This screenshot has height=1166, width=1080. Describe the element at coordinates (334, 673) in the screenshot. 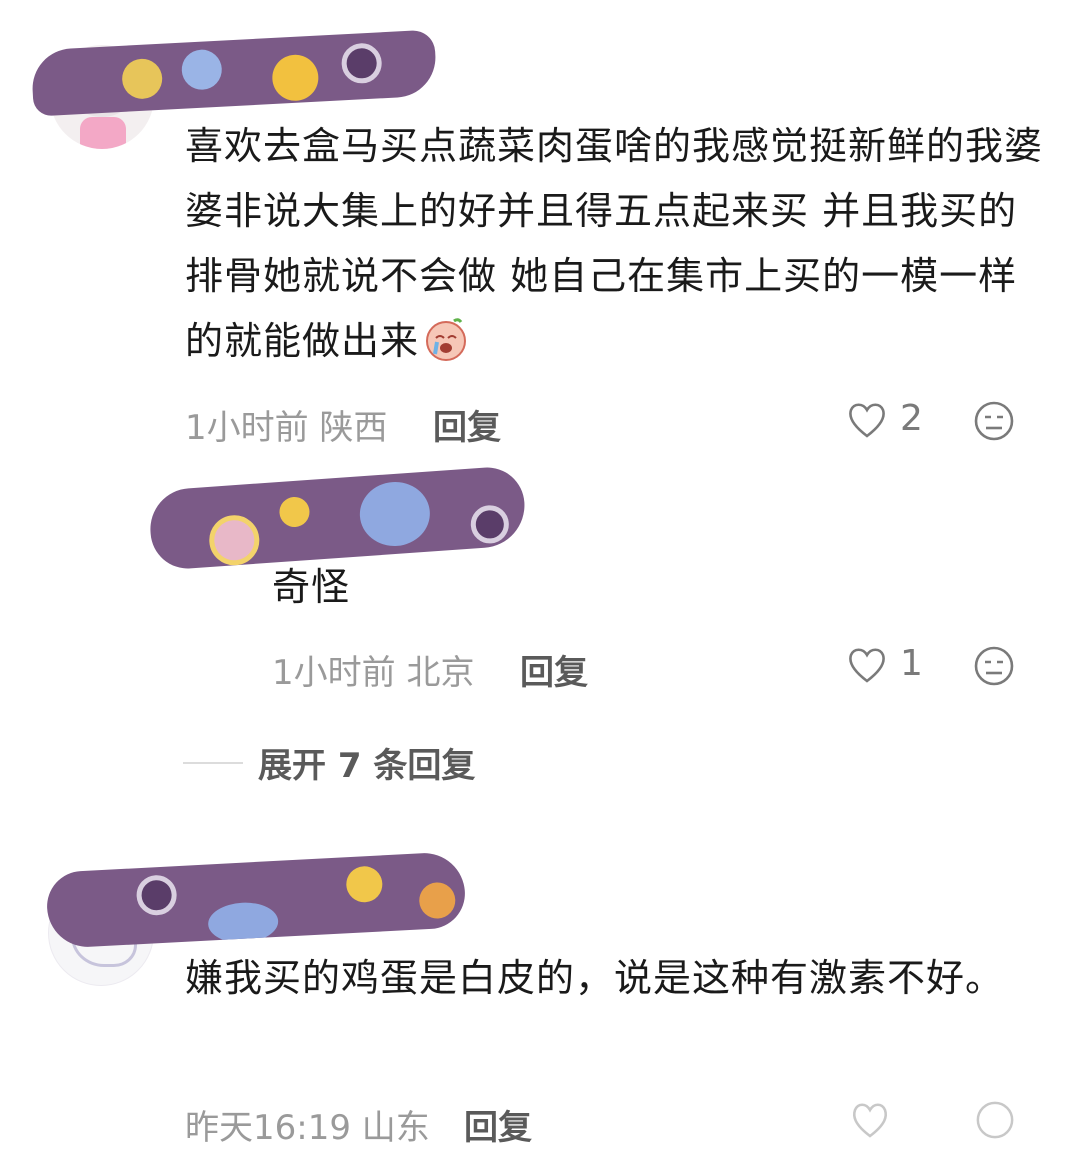

I see `reply-time: 1小时前` at that location.